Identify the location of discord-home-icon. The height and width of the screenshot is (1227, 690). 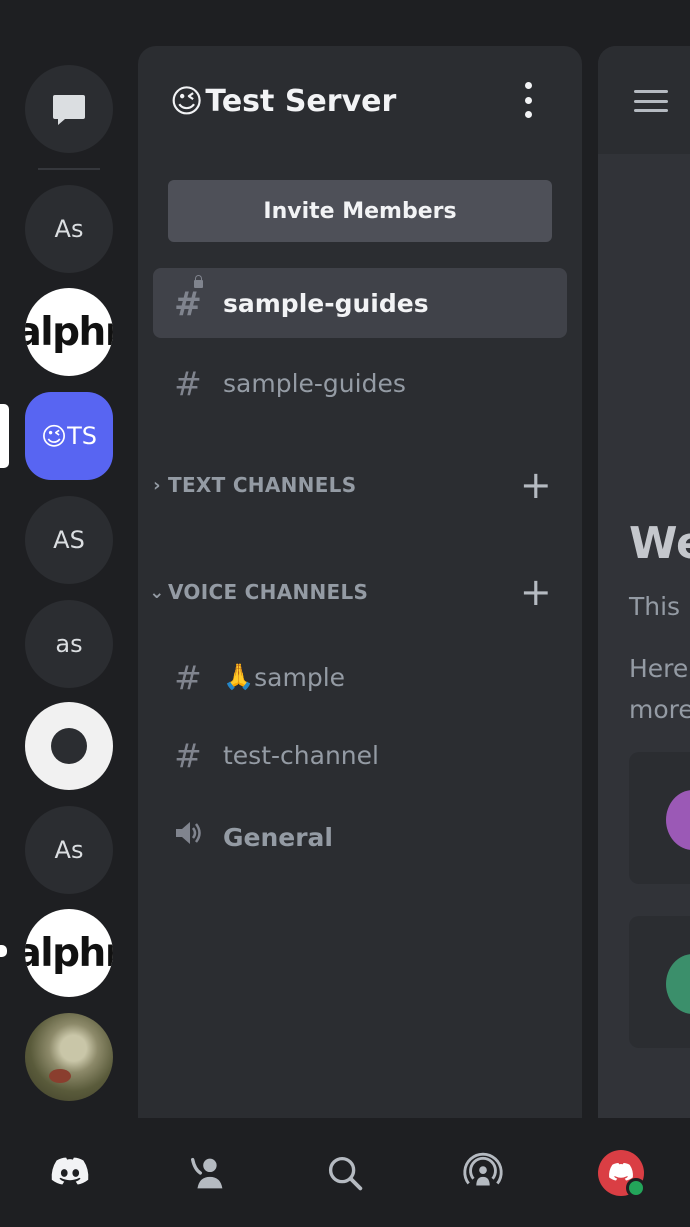
(70, 1171).